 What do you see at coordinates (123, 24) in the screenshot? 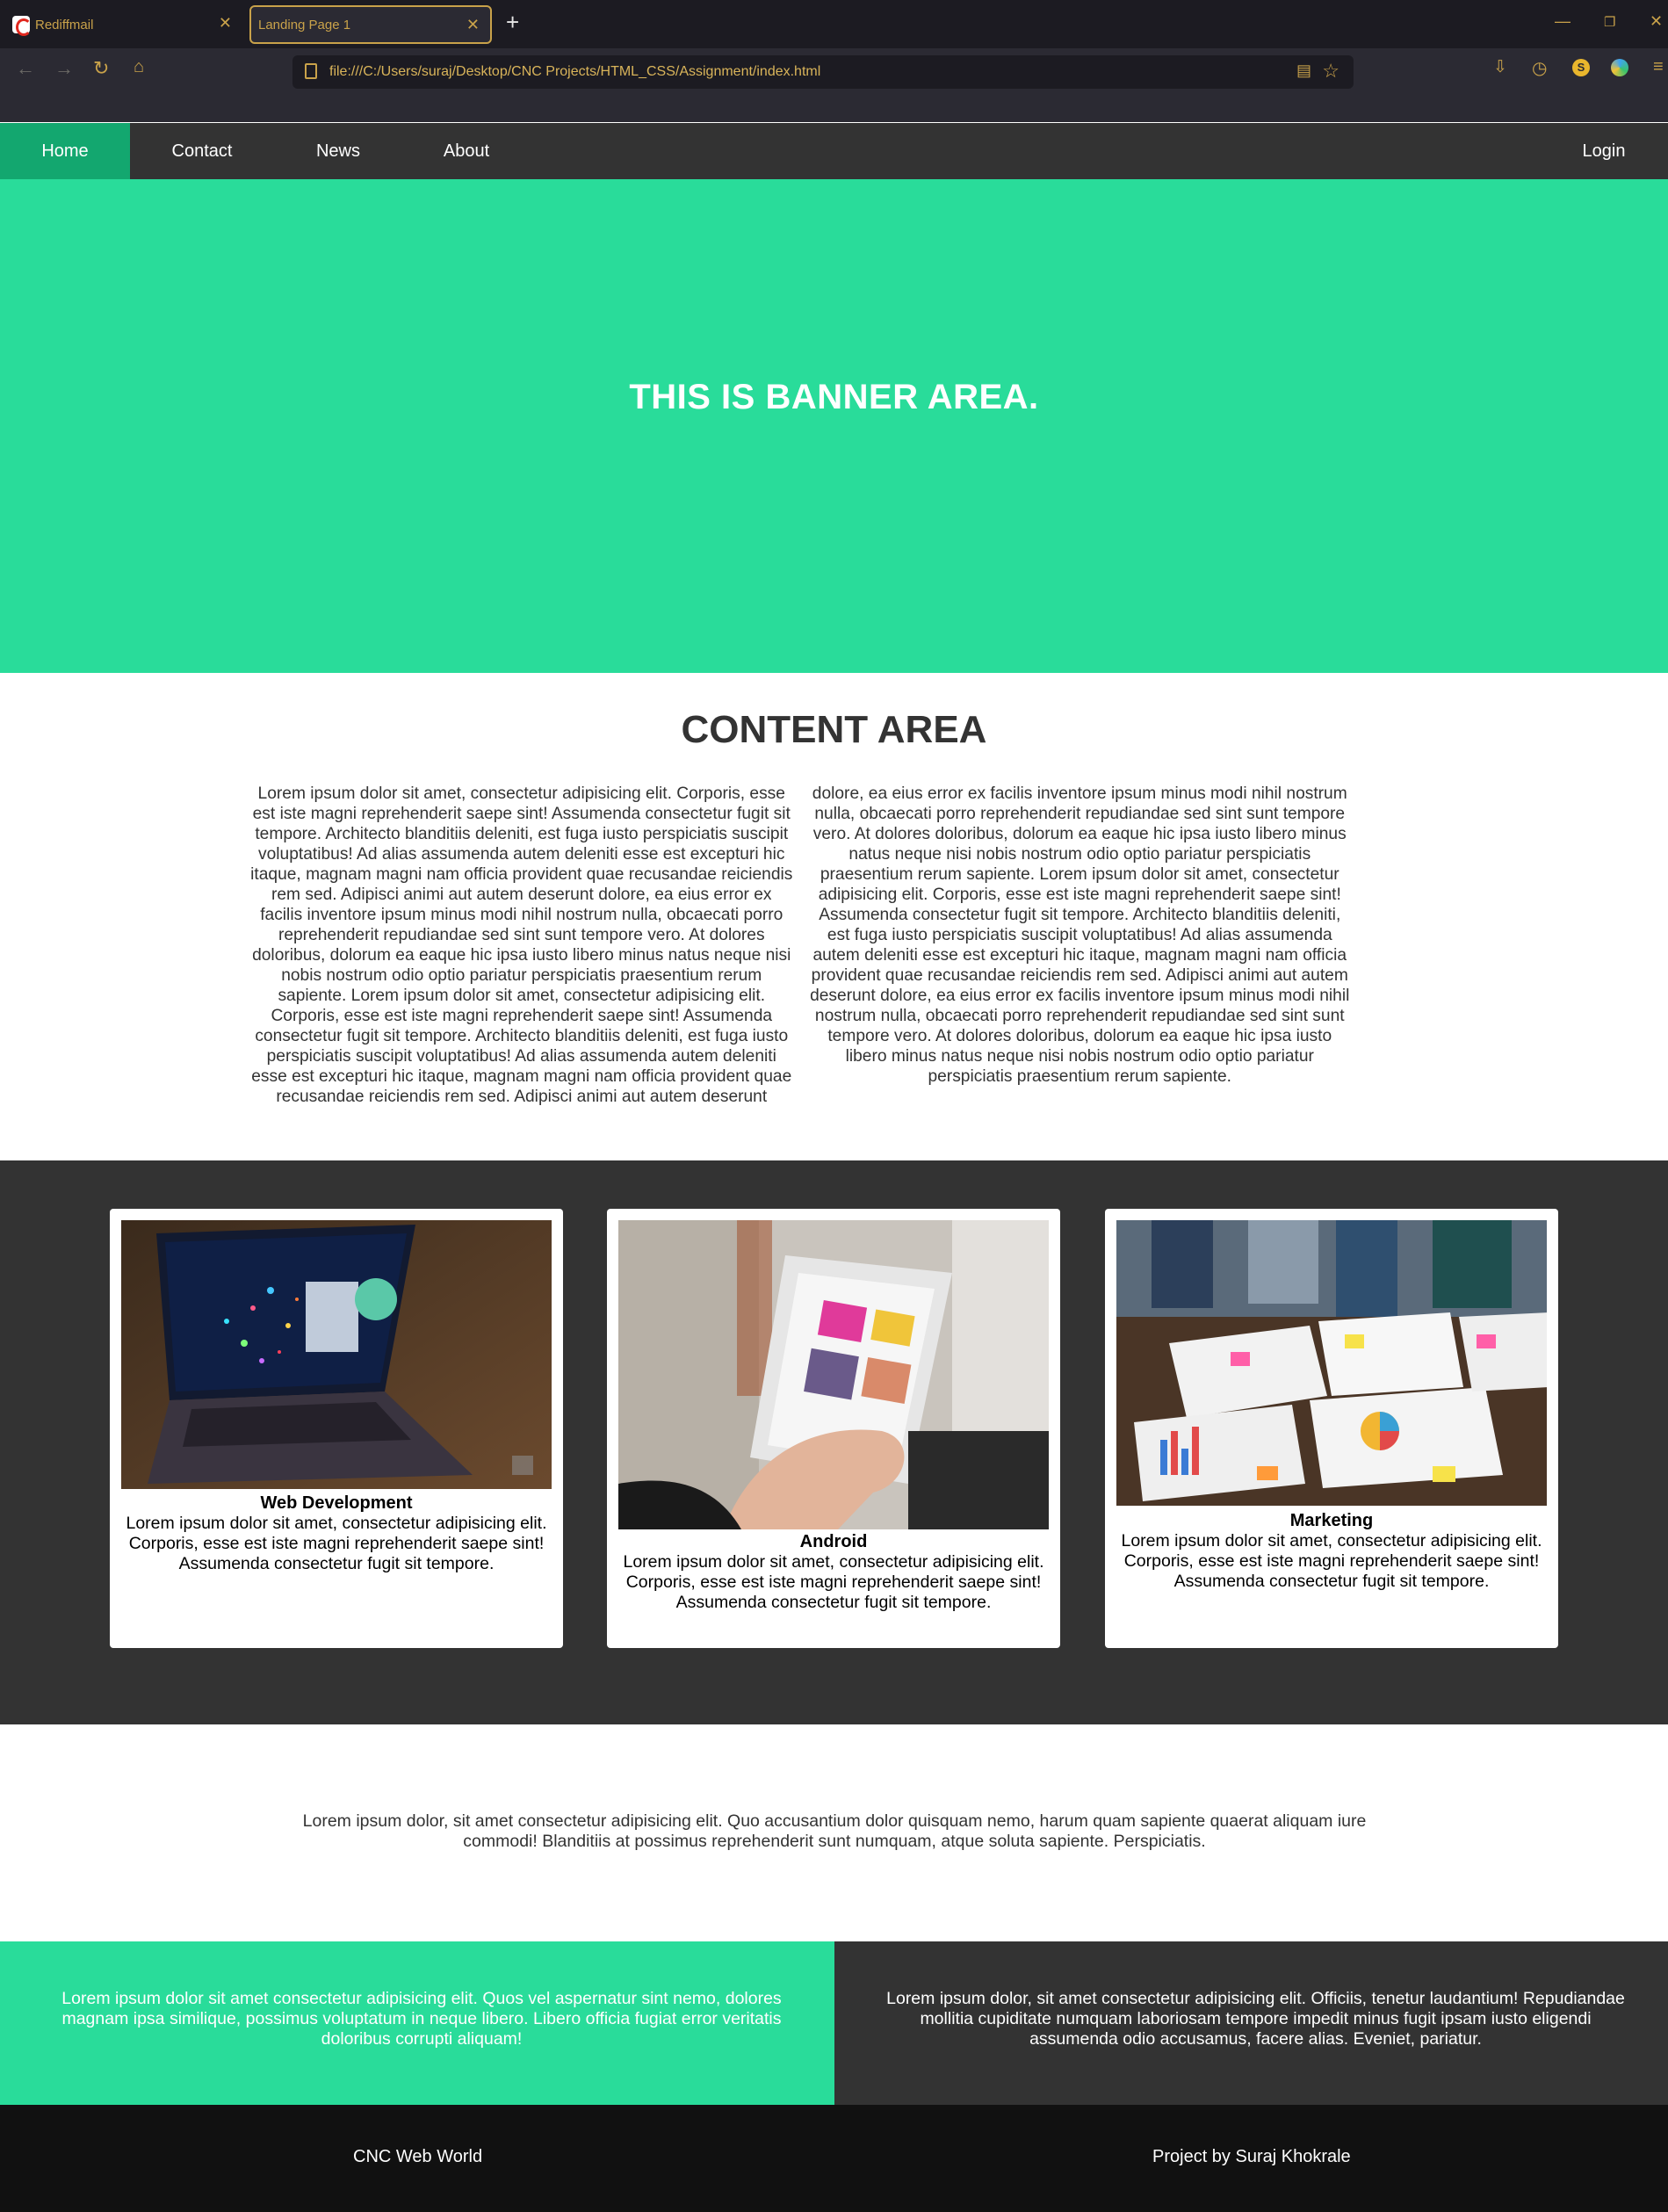
I see `tab-rediffmail: Rediffmail ✕` at bounding box center [123, 24].